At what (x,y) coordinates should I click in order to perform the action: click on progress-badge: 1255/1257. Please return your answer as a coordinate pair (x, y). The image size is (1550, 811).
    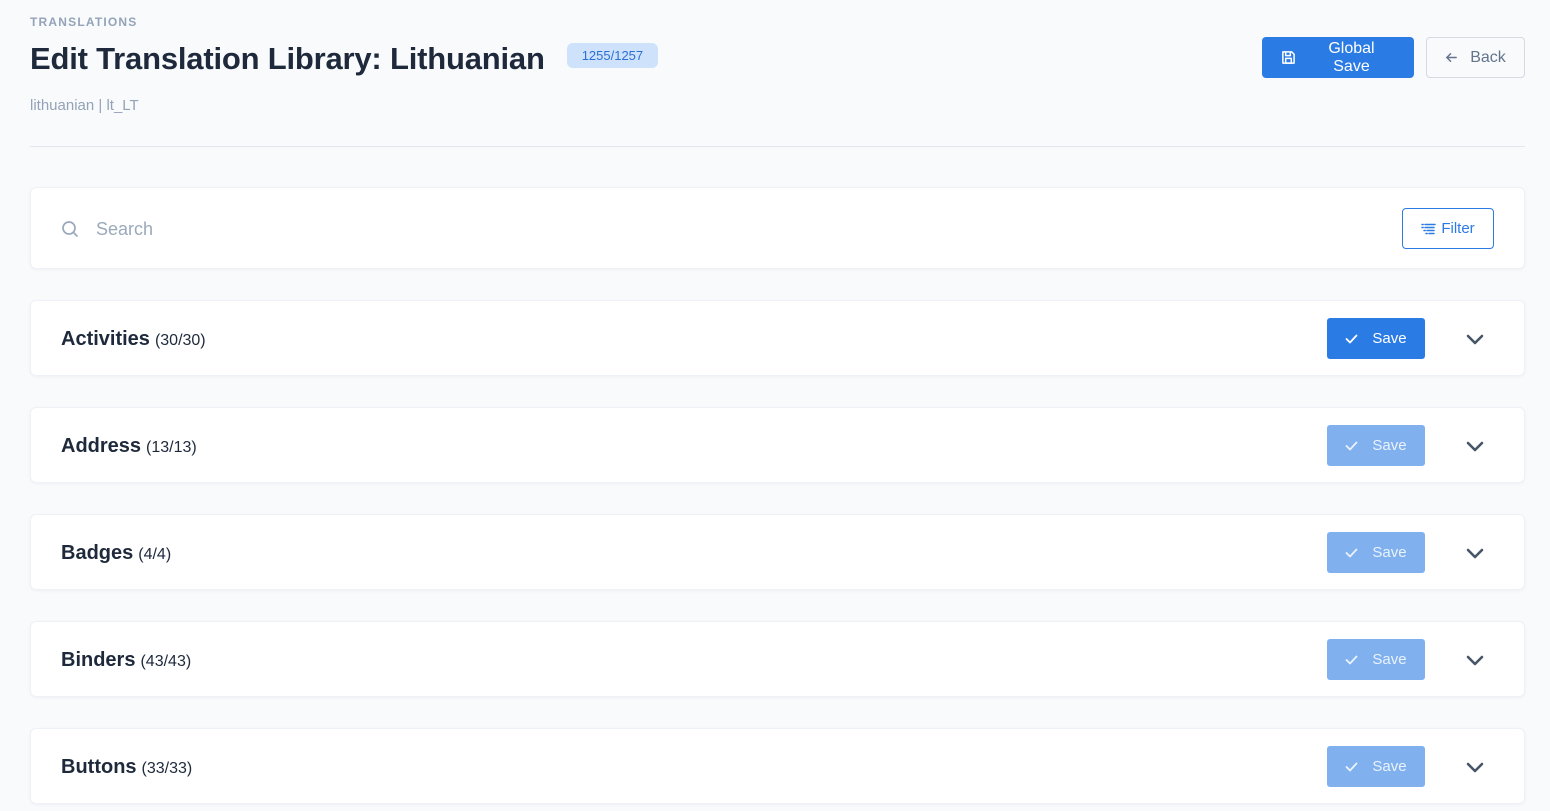
    Looking at the image, I should click on (612, 55).